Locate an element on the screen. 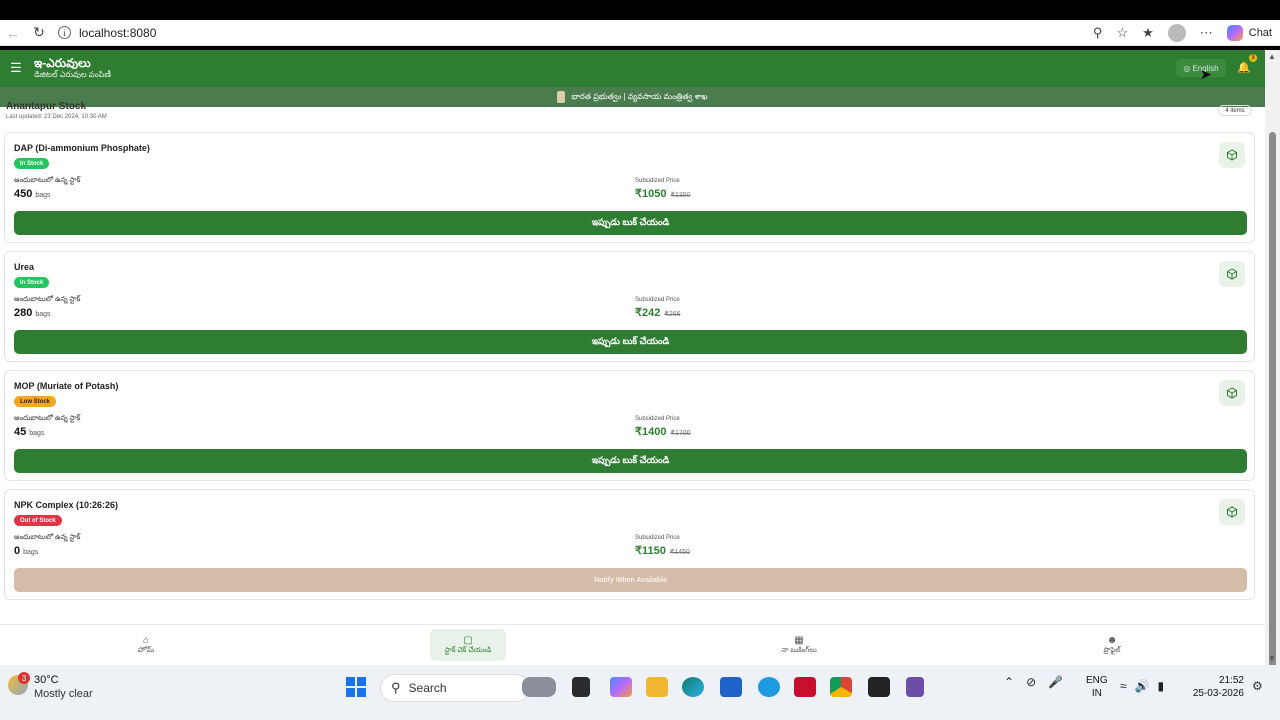 This screenshot has width=1280, height=720. nav-home: ⌂ హోమ్ is located at coordinates (146, 645).